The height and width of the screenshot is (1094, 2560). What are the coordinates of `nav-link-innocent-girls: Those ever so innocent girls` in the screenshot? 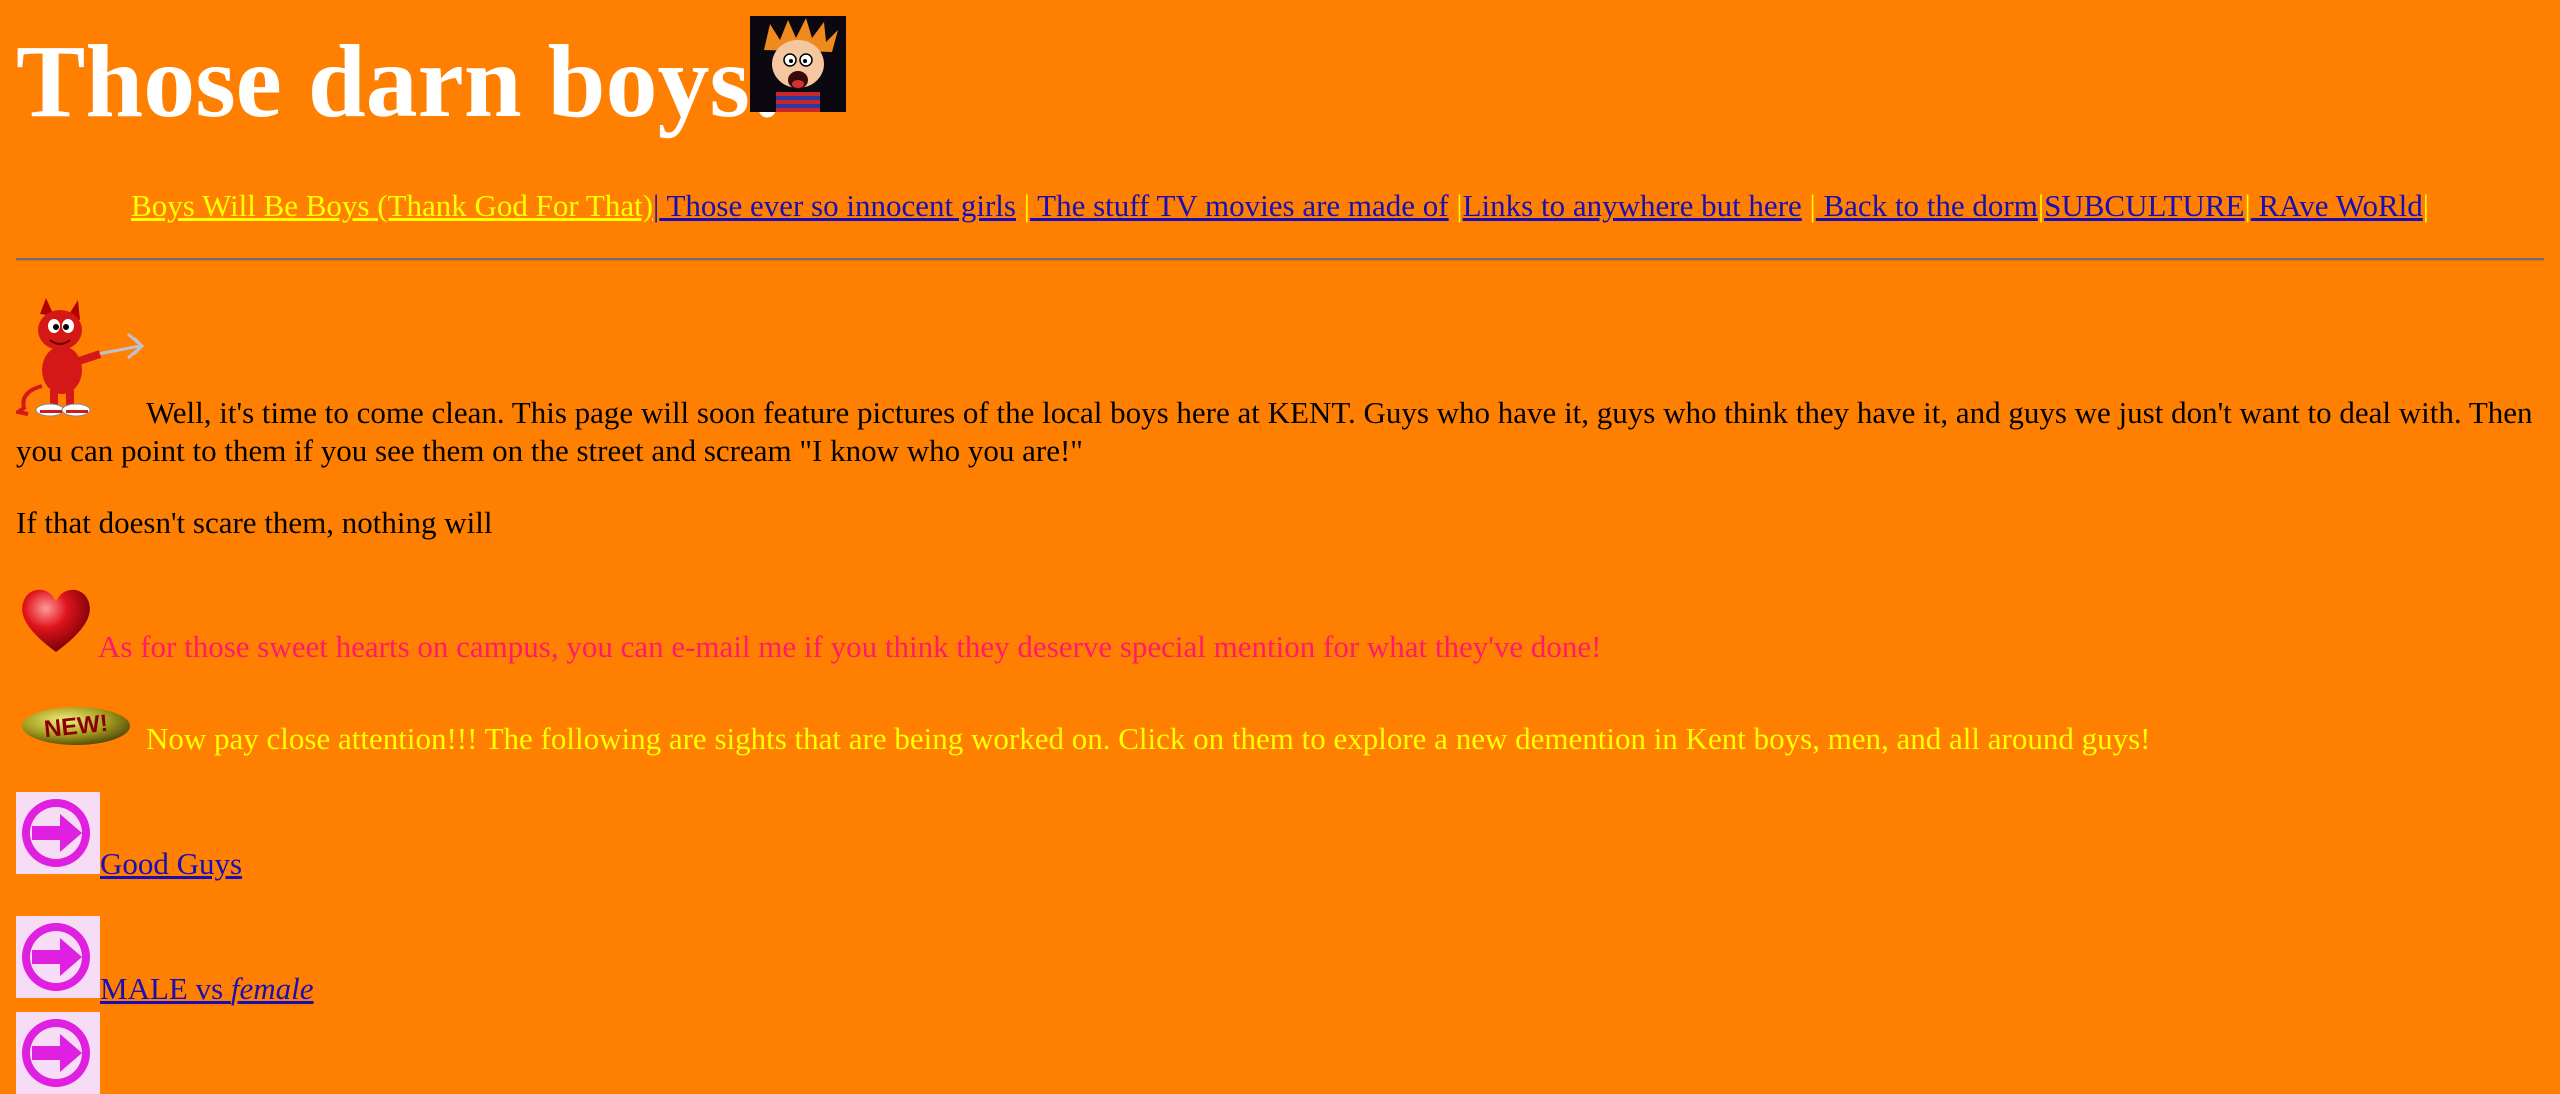 It's located at (837, 205).